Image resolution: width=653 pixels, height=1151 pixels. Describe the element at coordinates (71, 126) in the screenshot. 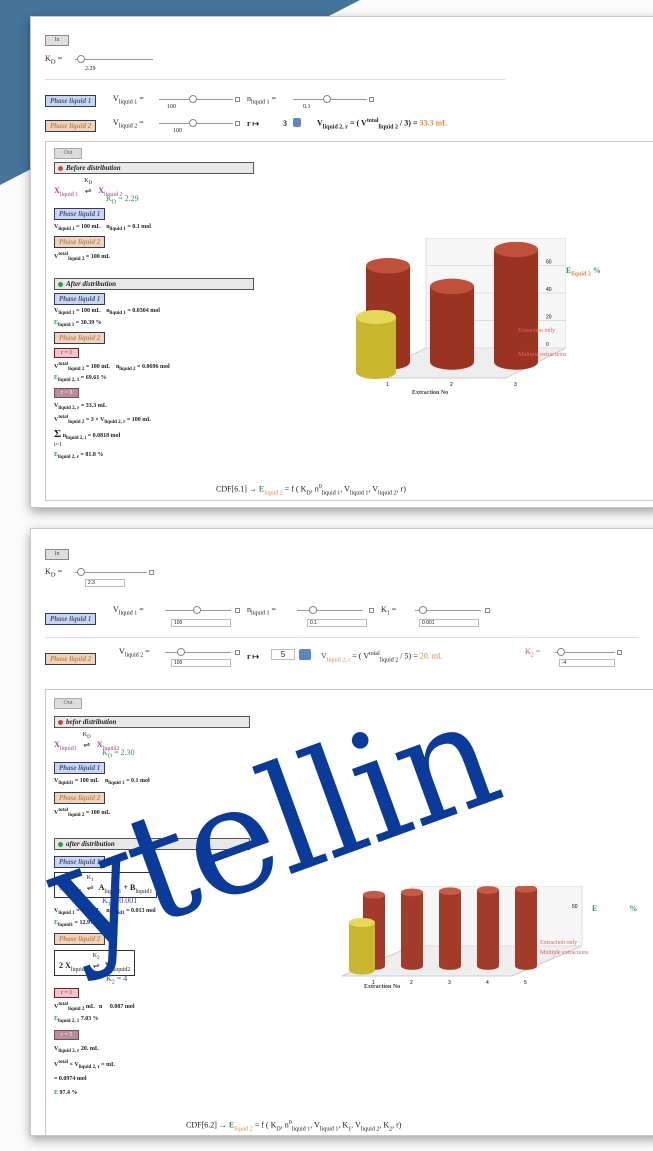

I see `phase-liquid-2-label: Phase liquid 2` at that location.